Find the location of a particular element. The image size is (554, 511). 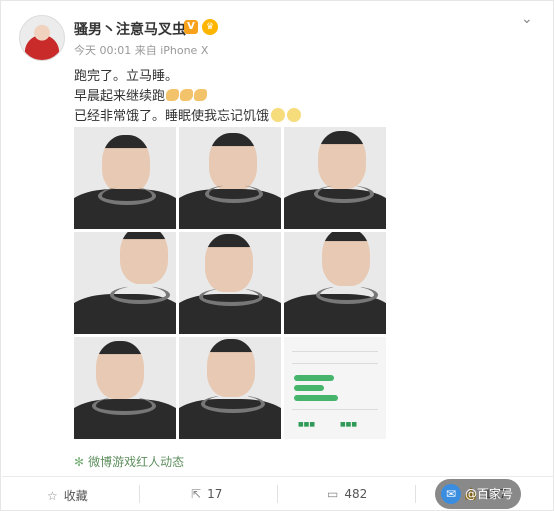

user-name: 骚男丶注意马叉虫 is located at coordinates (130, 29).